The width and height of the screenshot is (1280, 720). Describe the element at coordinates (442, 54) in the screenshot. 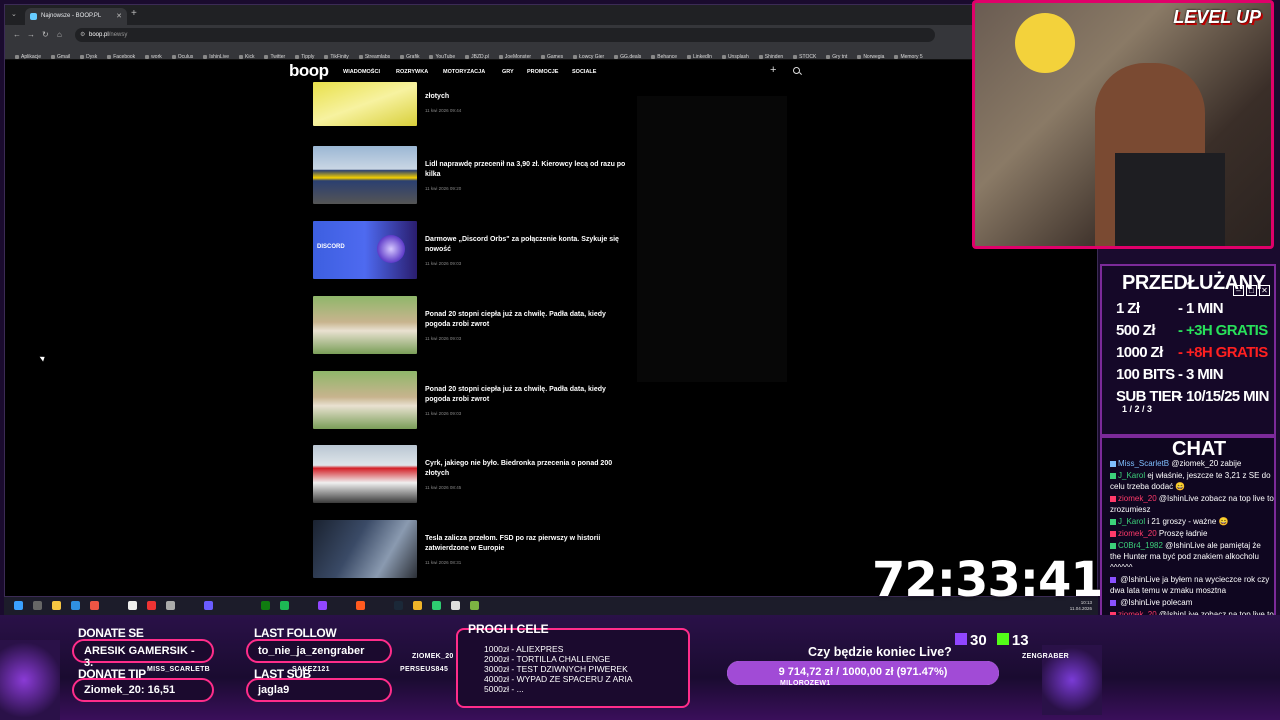

I see `bookmark-item: YouTube` at that location.